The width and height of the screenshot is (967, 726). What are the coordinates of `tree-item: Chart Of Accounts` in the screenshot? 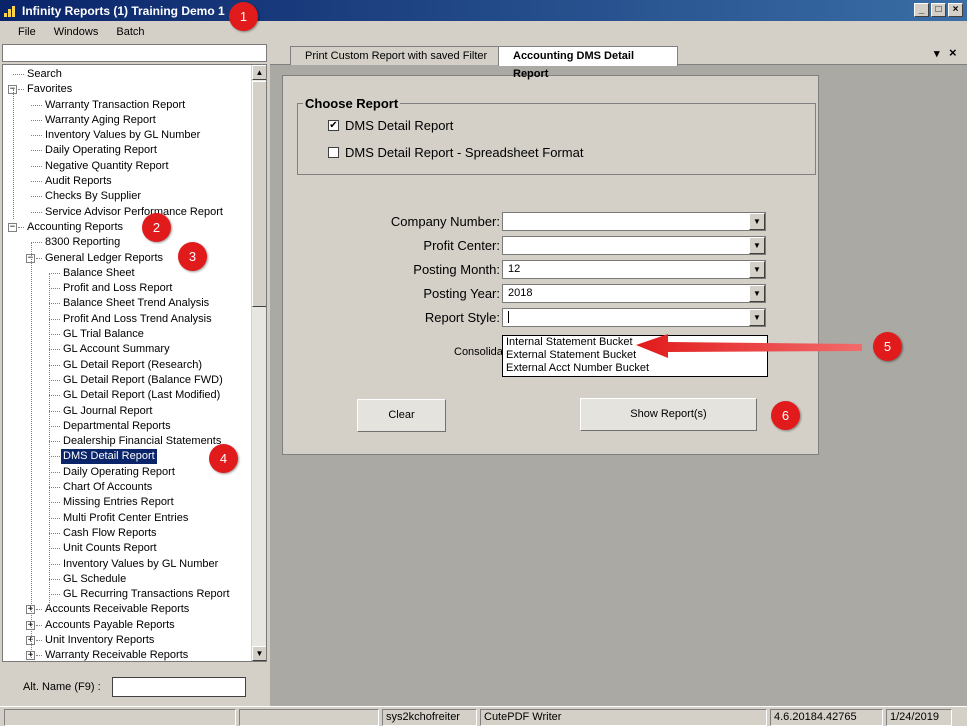 It's located at (128, 487).